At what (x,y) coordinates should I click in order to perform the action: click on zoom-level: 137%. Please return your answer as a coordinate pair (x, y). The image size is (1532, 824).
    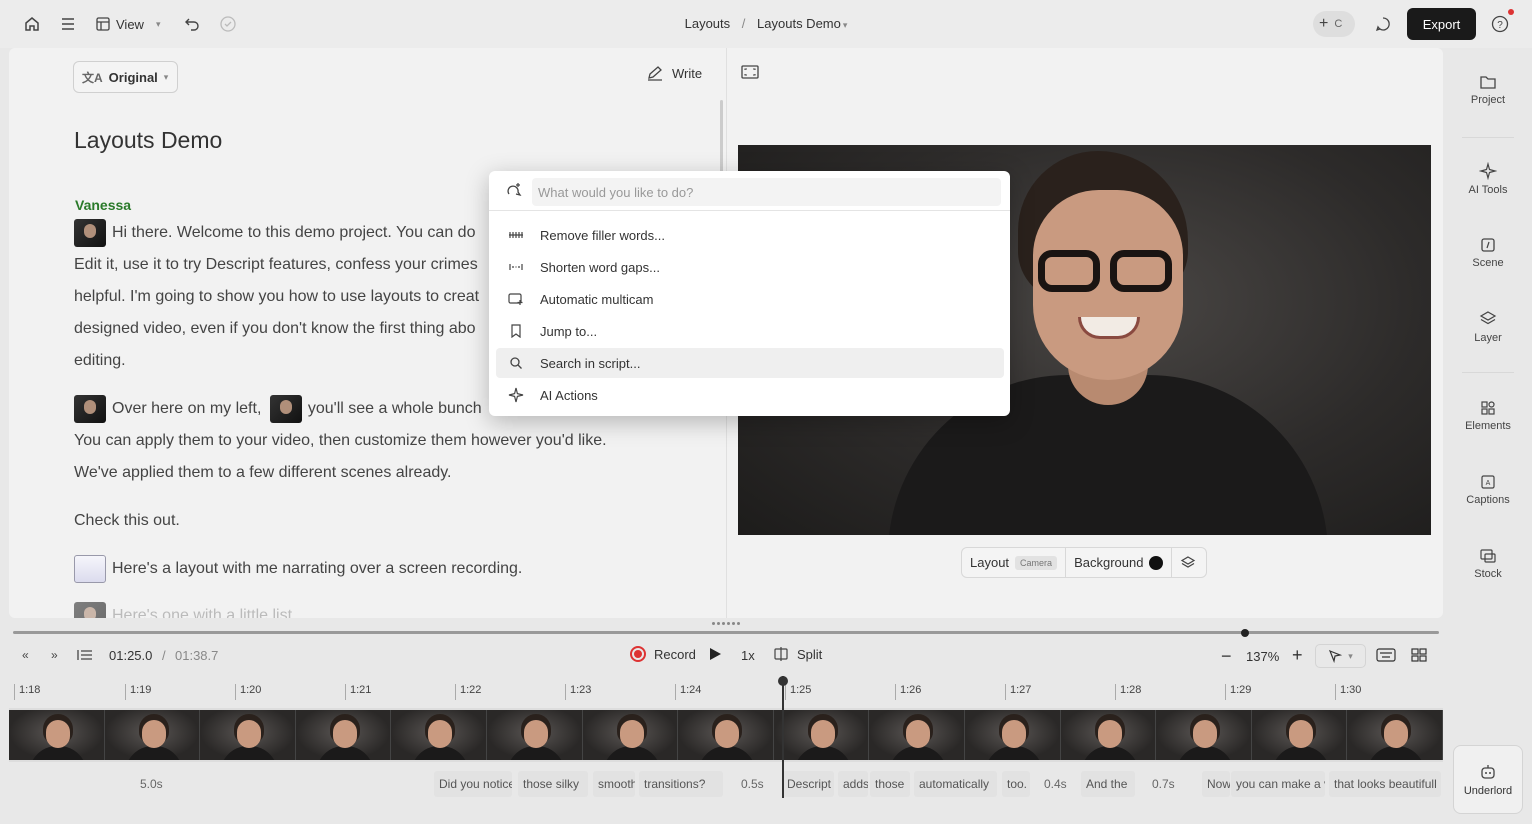
    Looking at the image, I should click on (1262, 656).